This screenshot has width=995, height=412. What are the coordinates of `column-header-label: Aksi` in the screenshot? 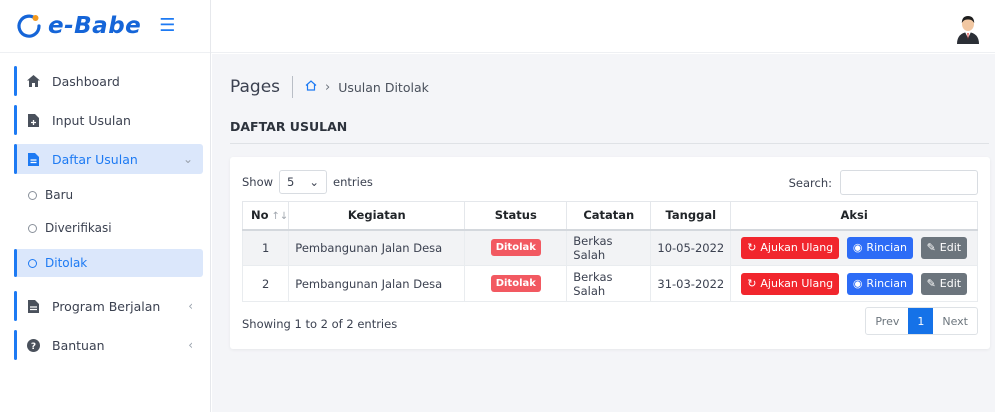 It's located at (854, 215).